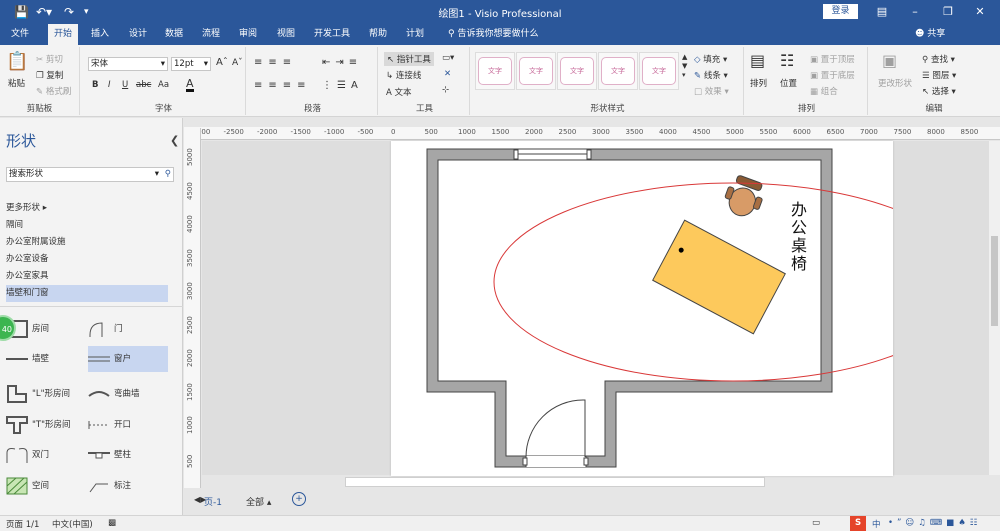 Image resolution: width=1000 pixels, height=531 pixels. What do you see at coordinates (555, 482) in the screenshot?
I see `horizontal-scrollbar` at bounding box center [555, 482].